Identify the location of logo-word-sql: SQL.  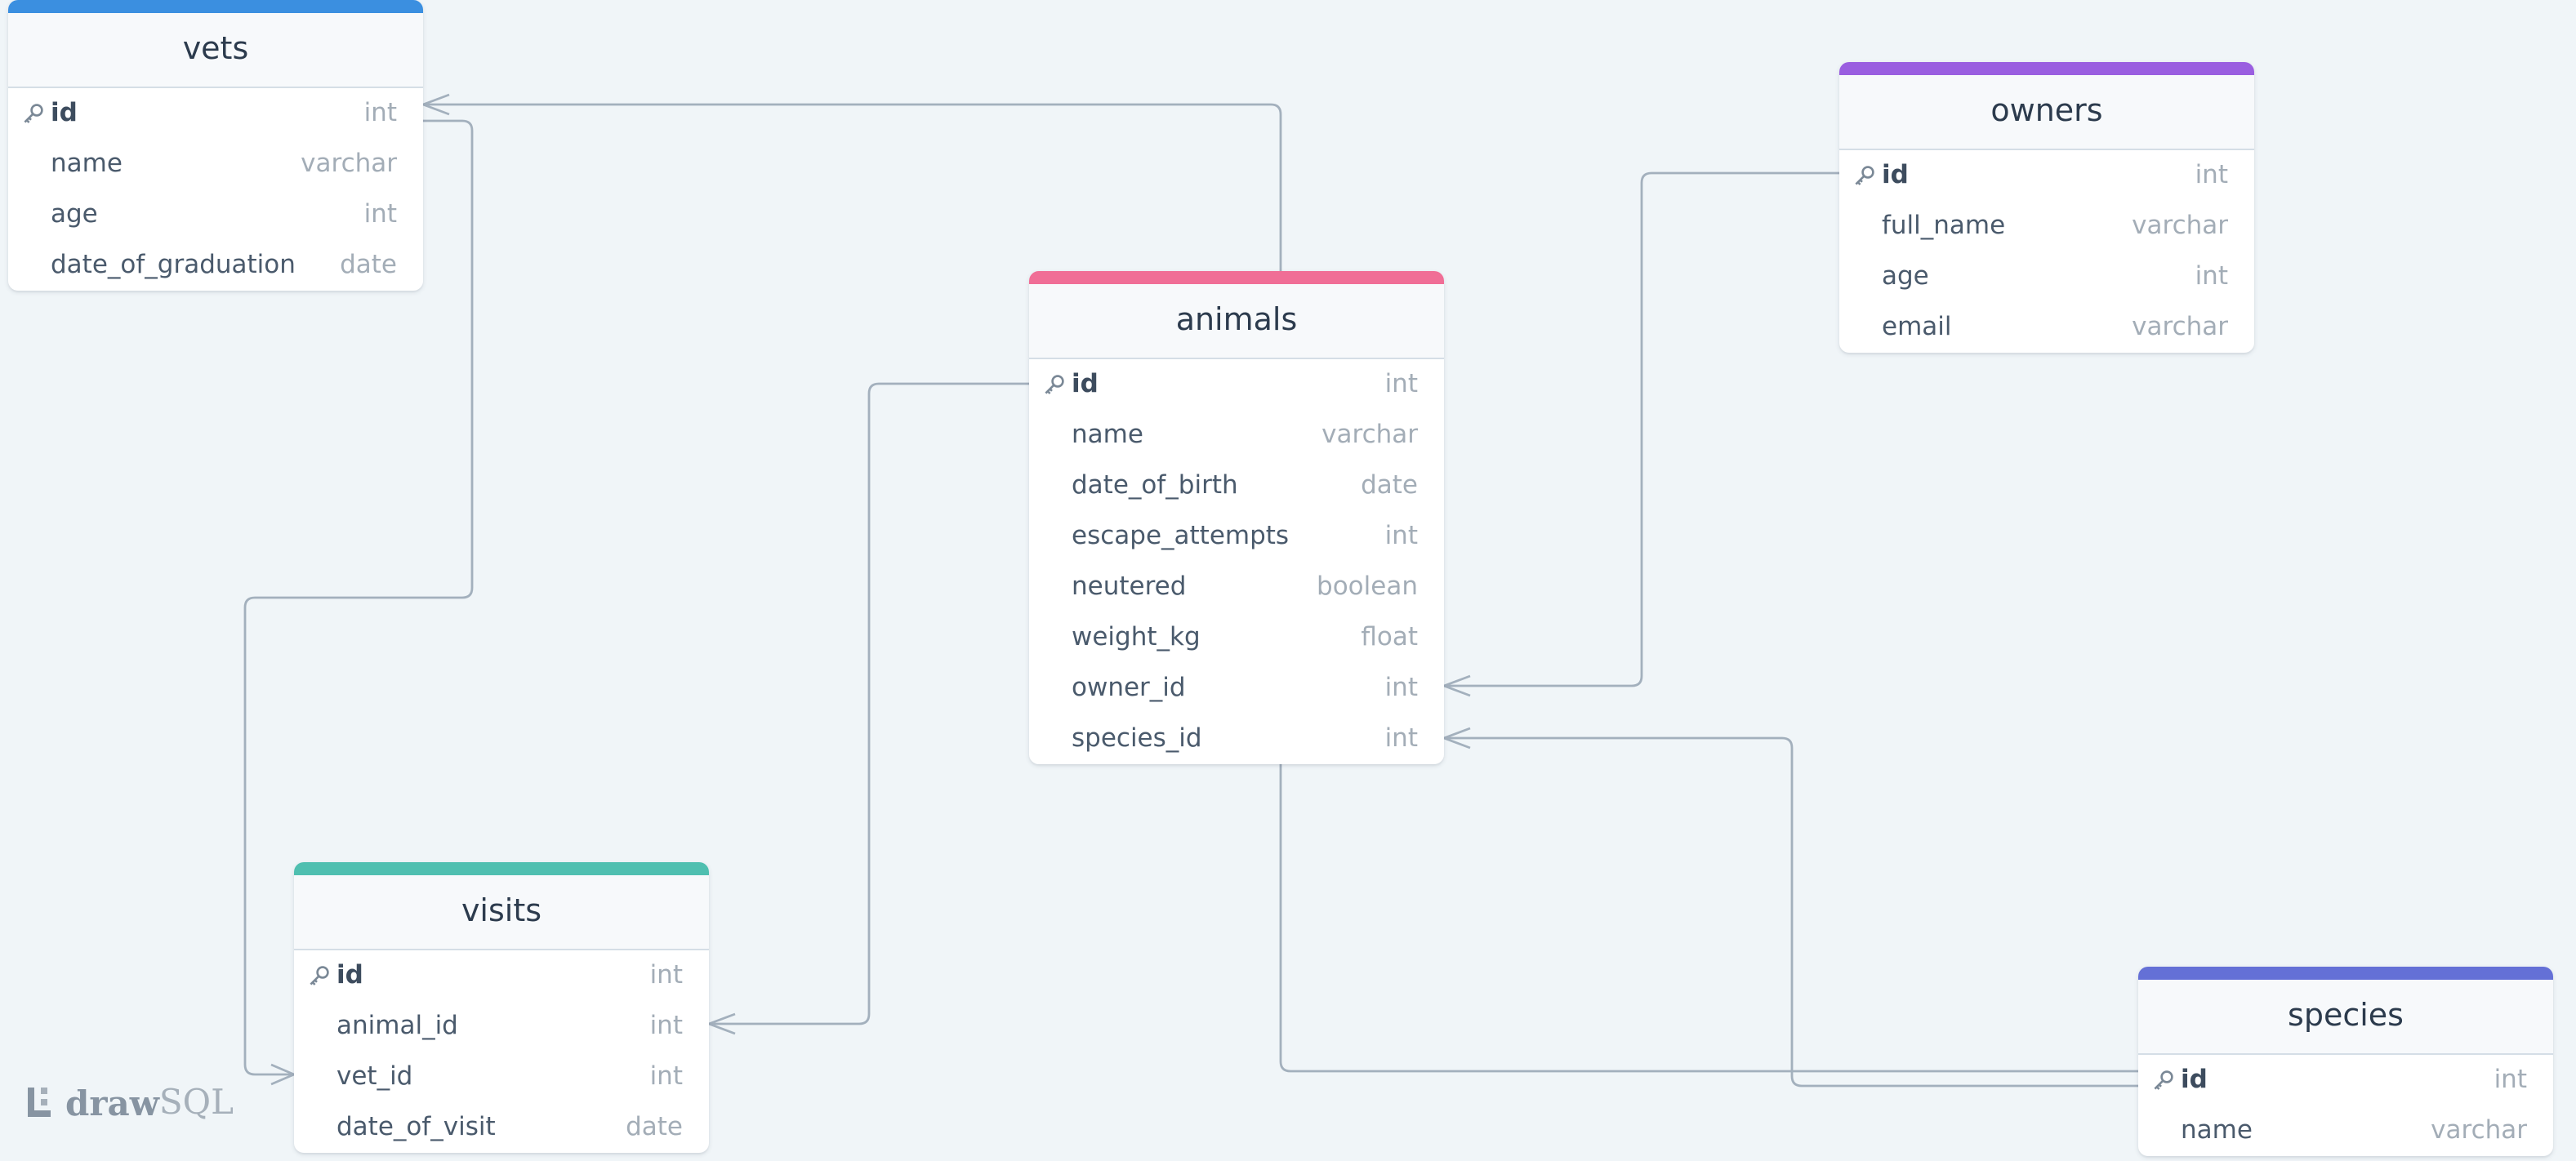
(196, 1102).